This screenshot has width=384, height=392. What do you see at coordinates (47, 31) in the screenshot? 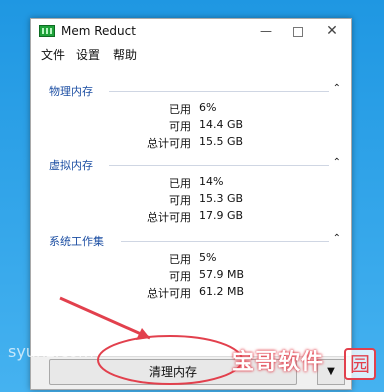
I see `app-icon` at bounding box center [47, 31].